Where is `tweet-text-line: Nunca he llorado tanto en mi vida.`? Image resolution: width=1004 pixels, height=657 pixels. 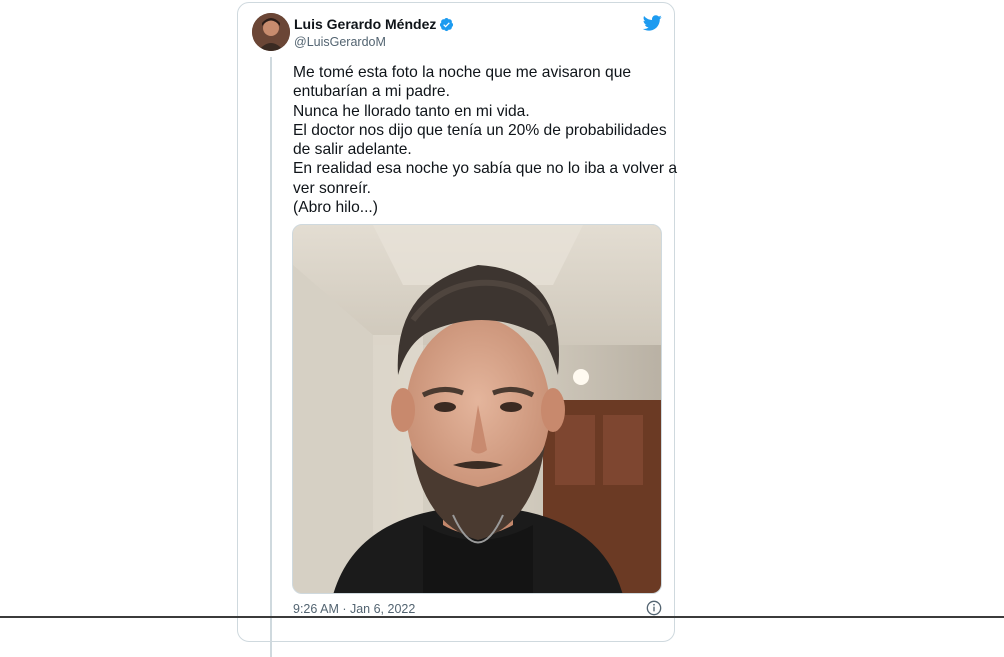 tweet-text-line: Nunca he llorado tanto en mi vida. is located at coordinates (411, 111).